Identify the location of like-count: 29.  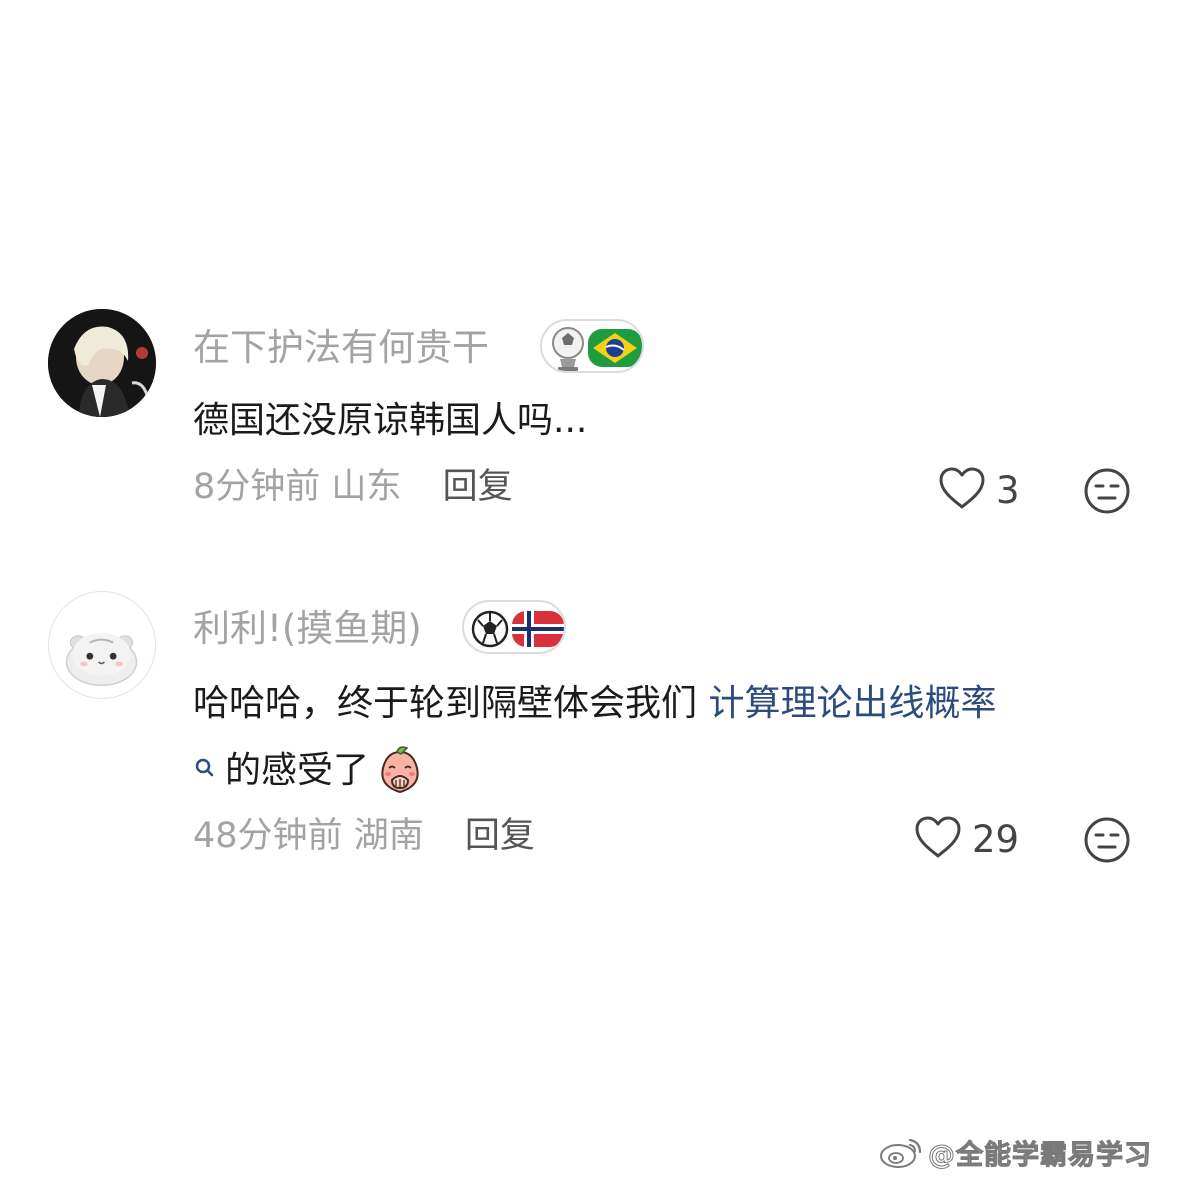
(996, 839).